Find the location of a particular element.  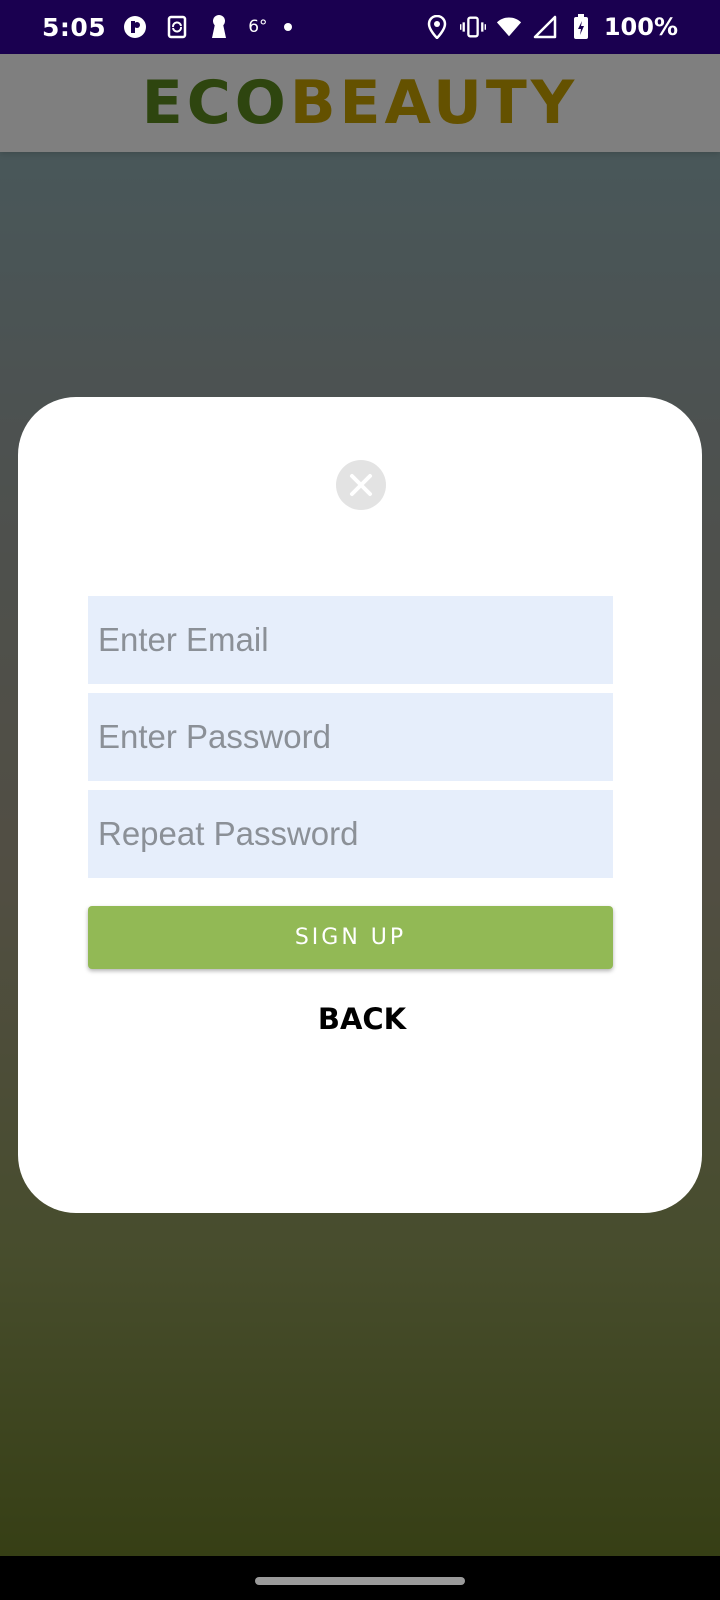

back-button: BACK is located at coordinates (362, 1019).